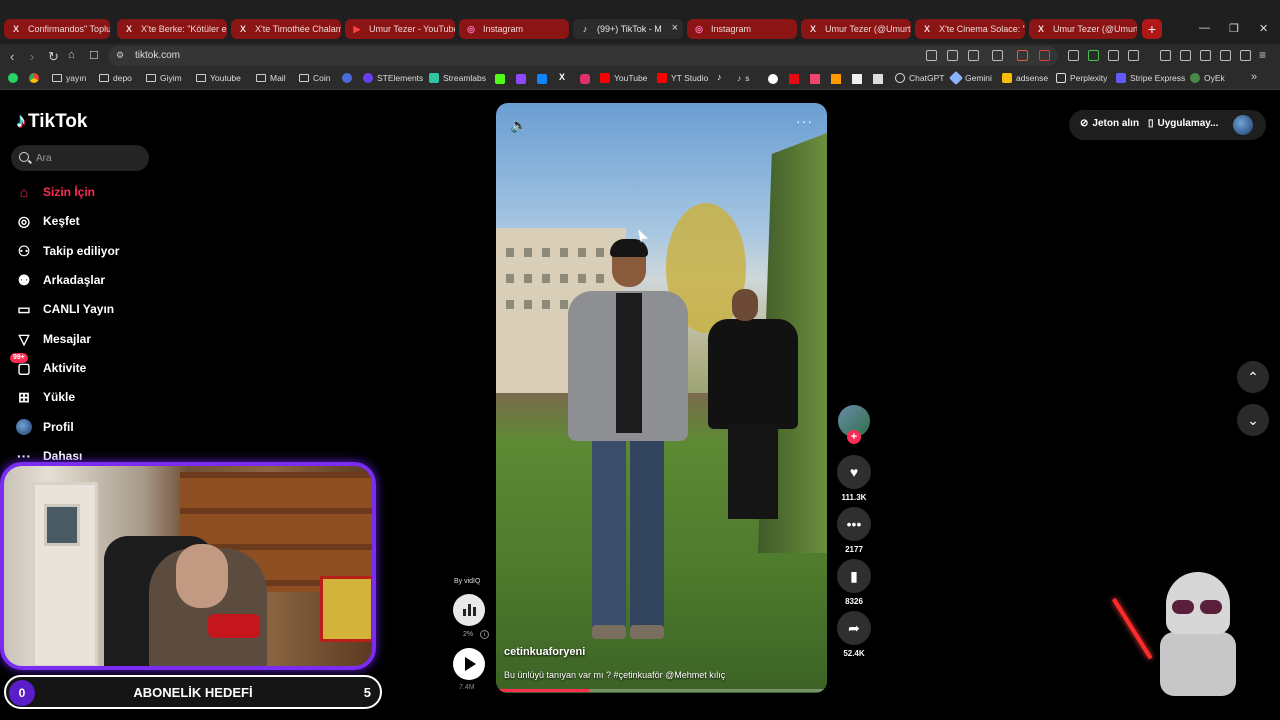 The image size is (1280, 720). I want to click on volume-icon: 🔈, so click(518, 125).